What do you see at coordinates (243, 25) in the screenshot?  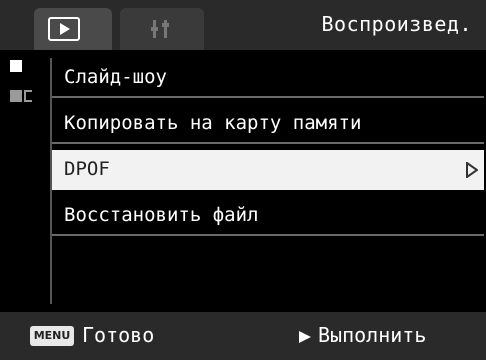 I see `header-bar: Воспроизвед.` at bounding box center [243, 25].